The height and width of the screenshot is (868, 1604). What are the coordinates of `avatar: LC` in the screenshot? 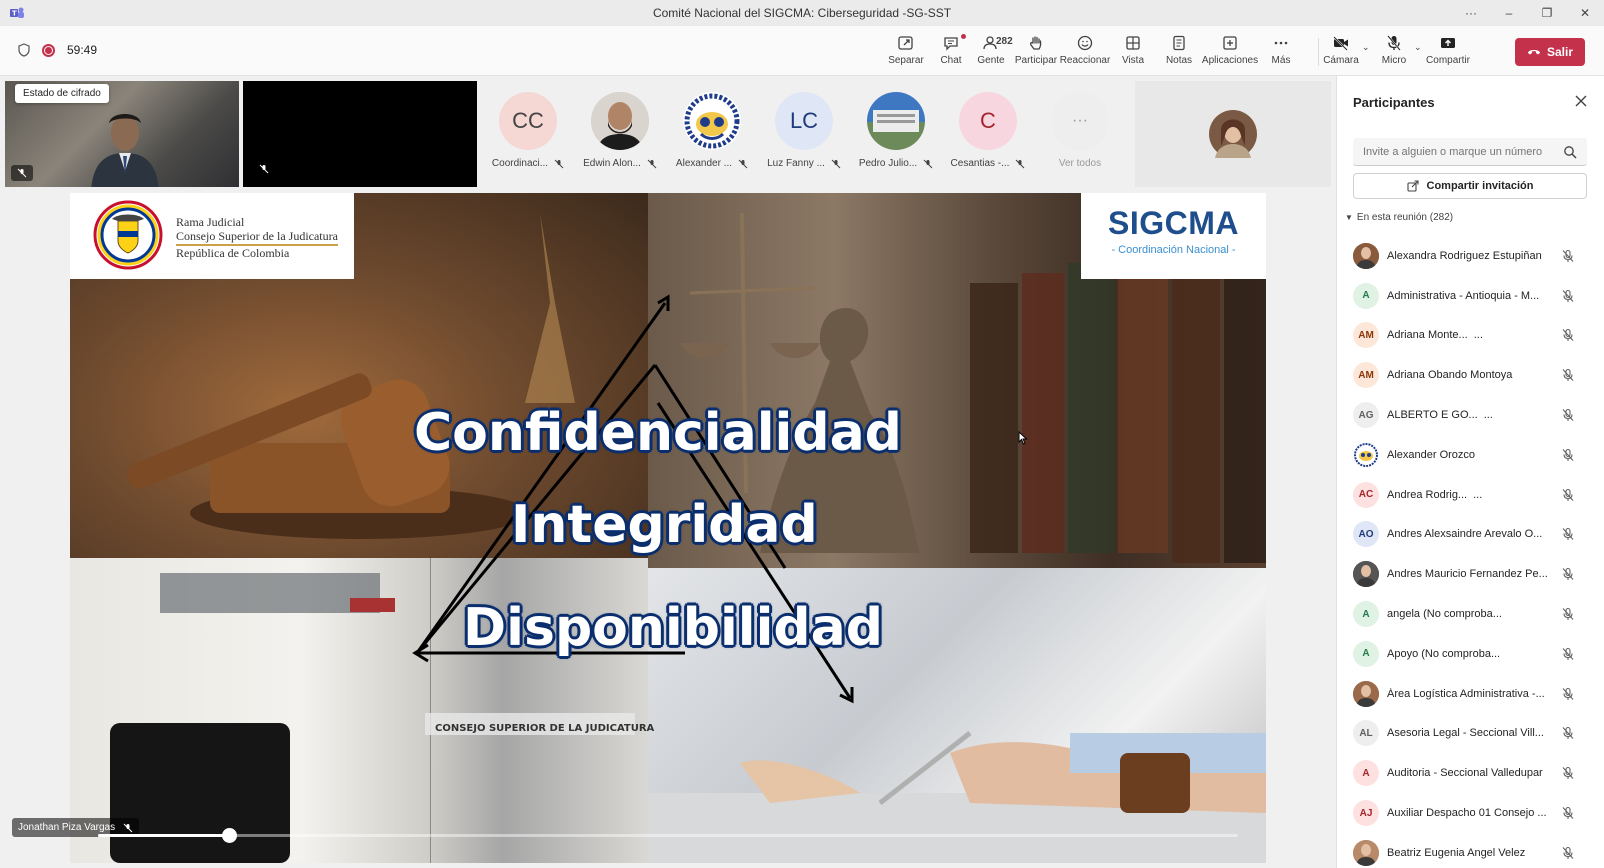 It's located at (804, 121).